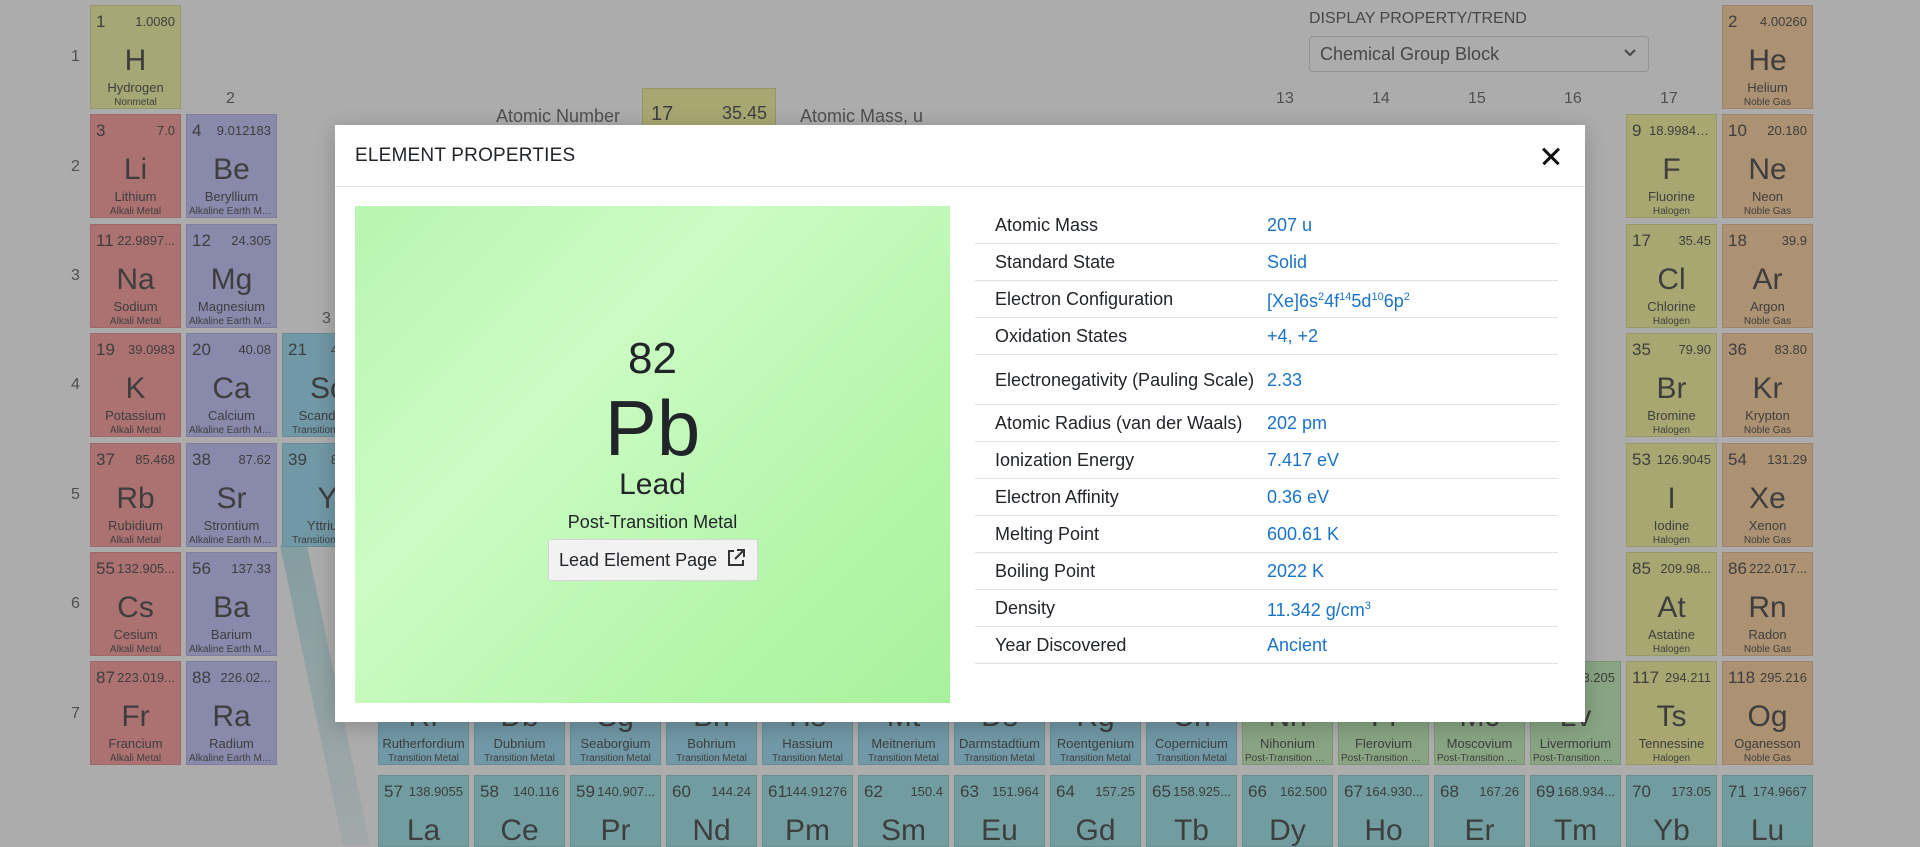  Describe the element at coordinates (1303, 534) in the screenshot. I see `property-value: 600.61 K` at that location.